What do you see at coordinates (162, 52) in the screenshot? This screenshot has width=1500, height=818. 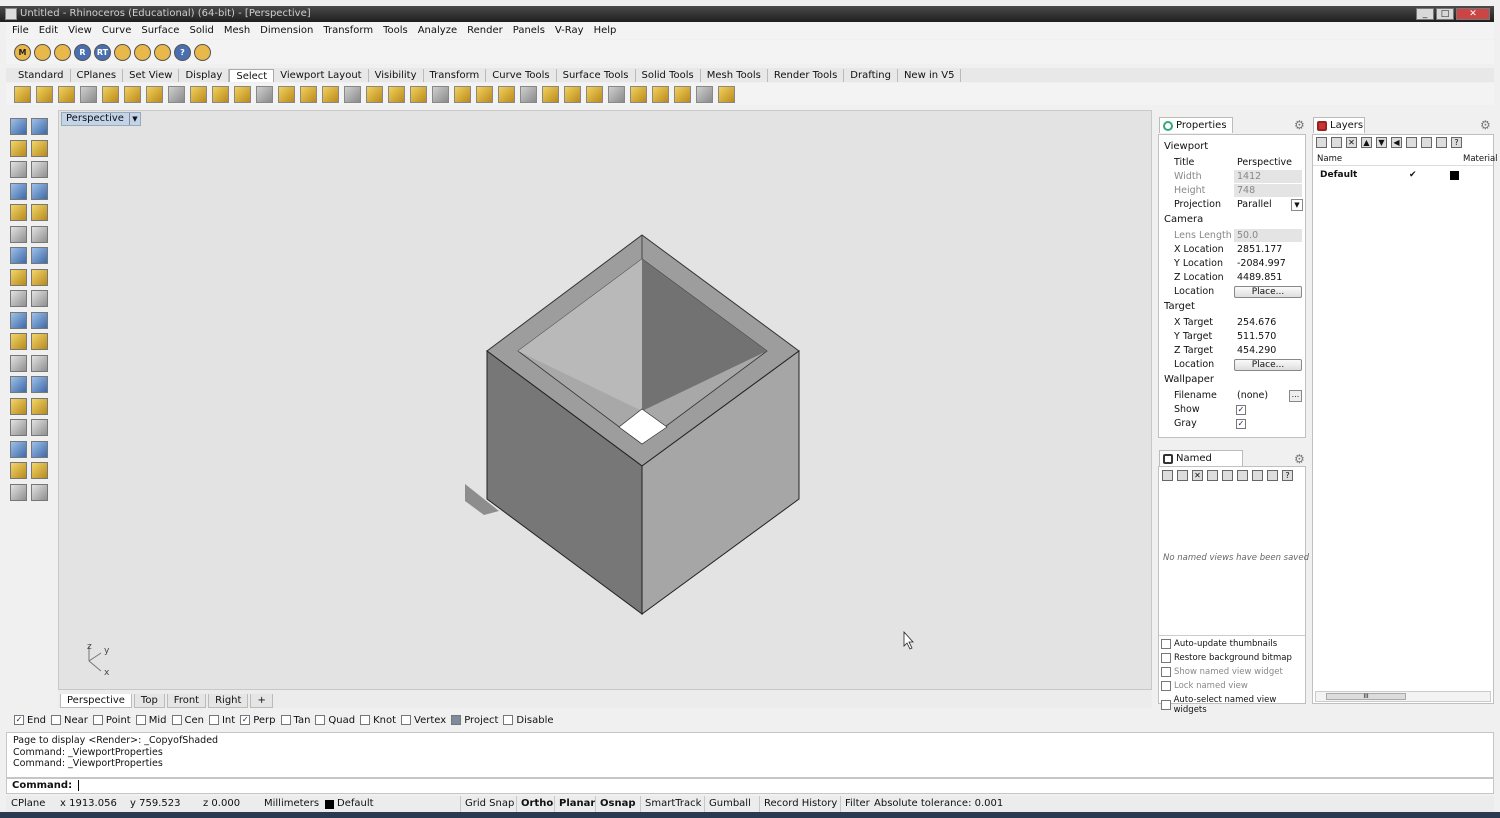 I see `environment-icon` at bounding box center [162, 52].